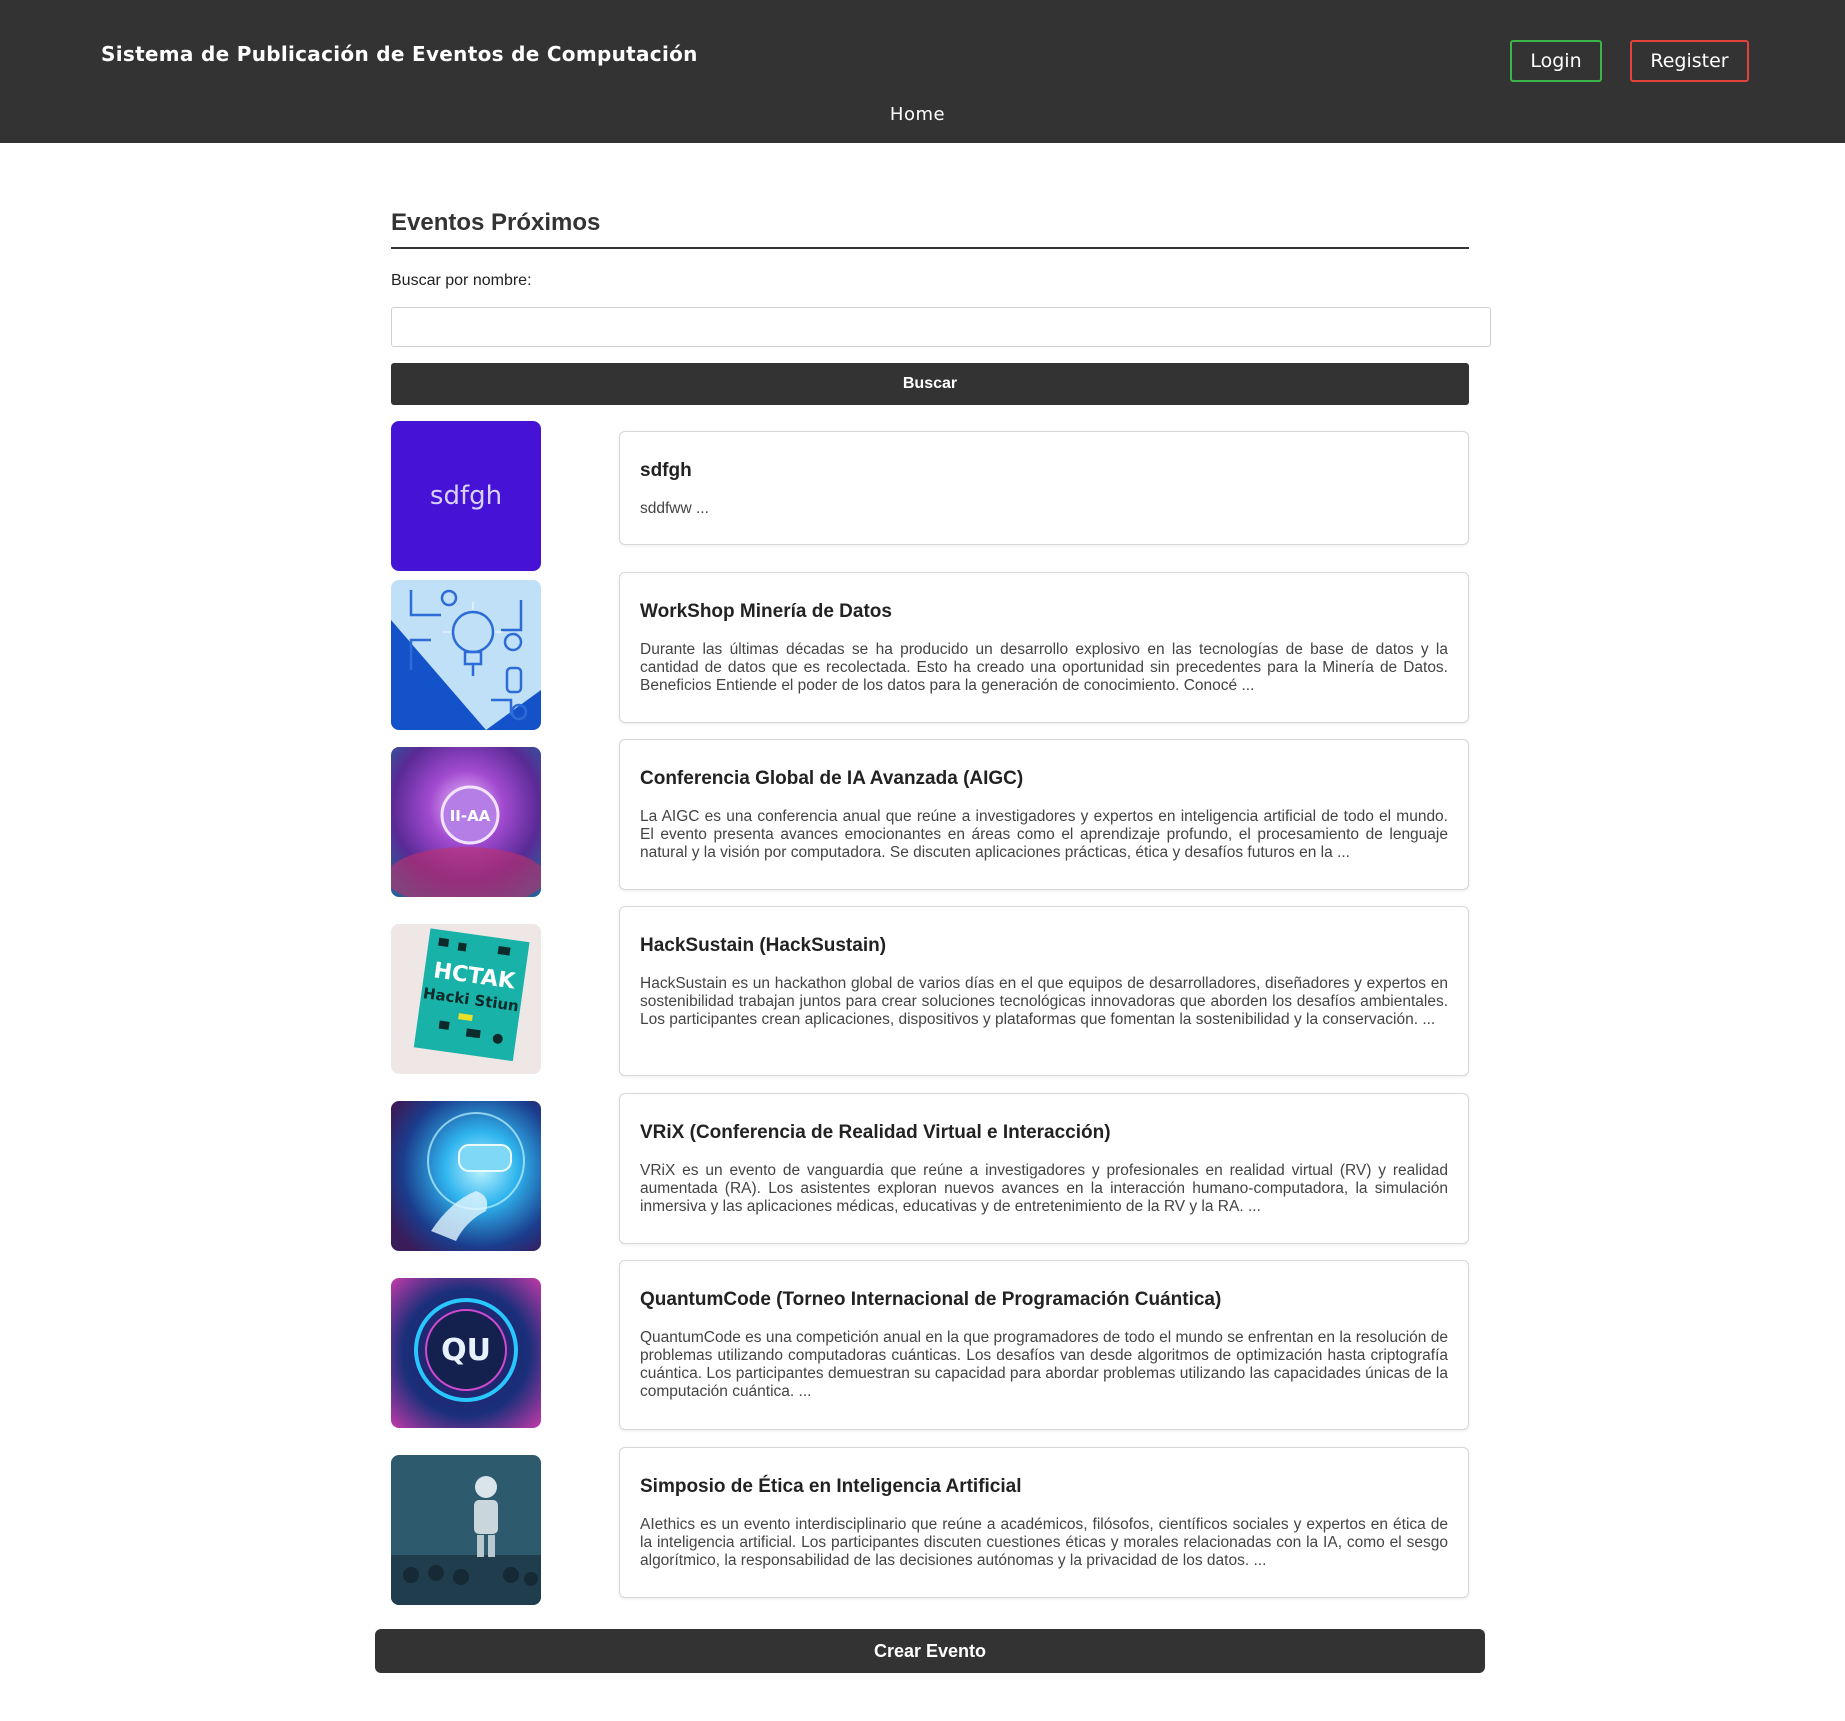 The width and height of the screenshot is (1845, 1721). Describe the element at coordinates (930, 248) in the screenshot. I see `title-divider` at that location.